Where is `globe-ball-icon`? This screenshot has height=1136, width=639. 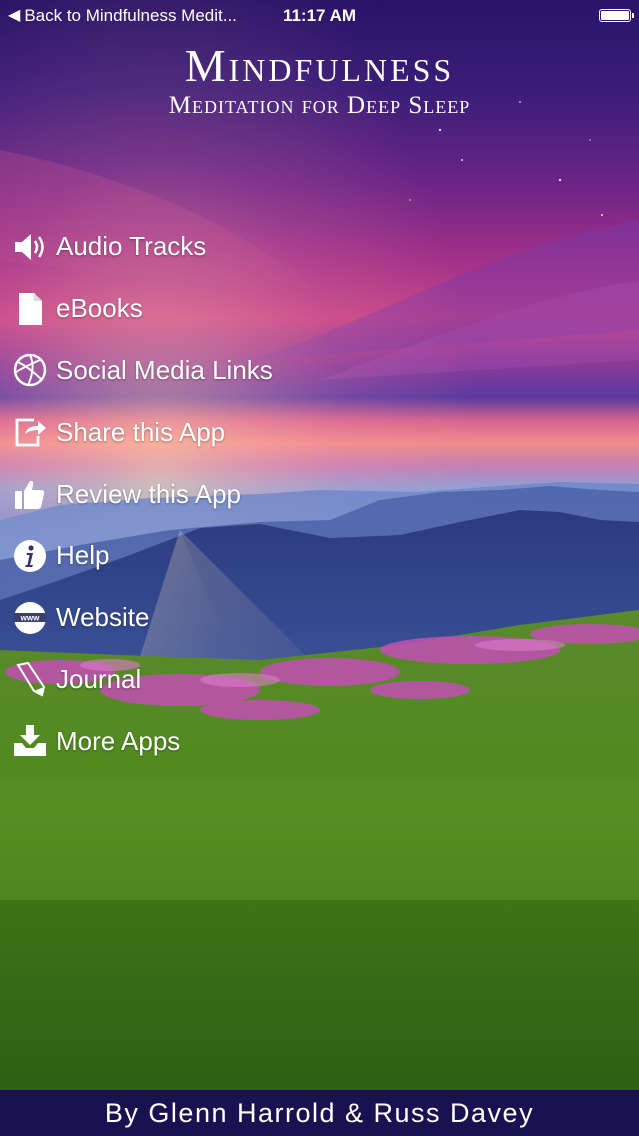 globe-ball-icon is located at coordinates (30, 370).